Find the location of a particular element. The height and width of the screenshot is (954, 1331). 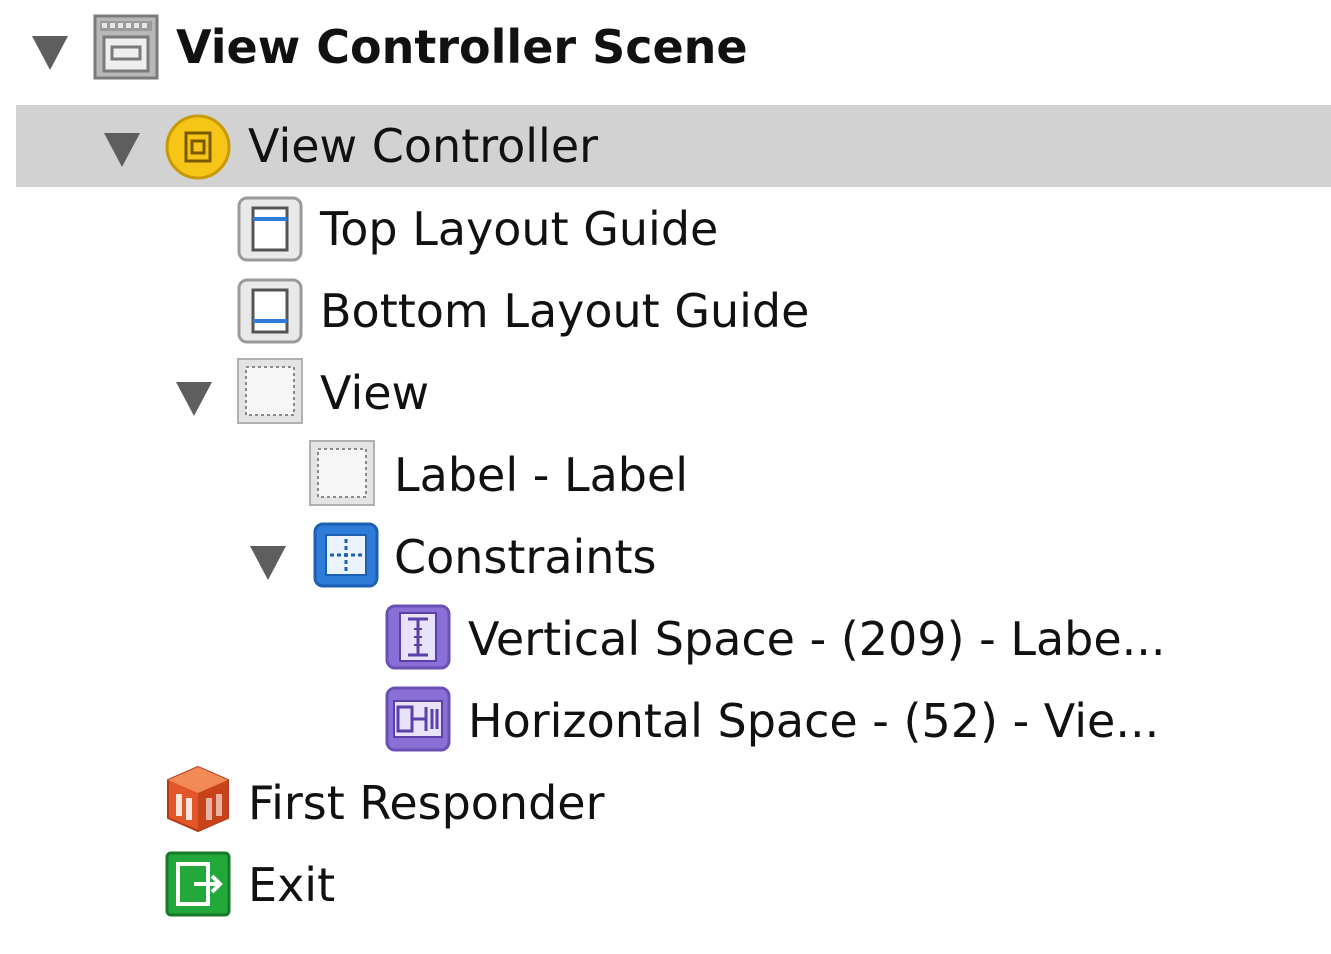

scene-icon is located at coordinates (126, 47).